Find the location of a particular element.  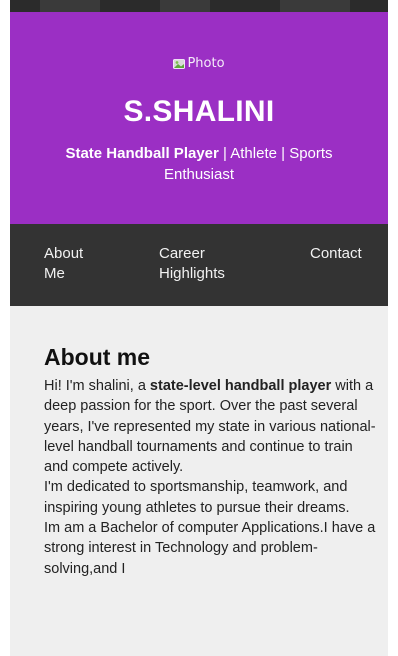

main-nav: About Me Career Highlights Contact is located at coordinates (199, 265).